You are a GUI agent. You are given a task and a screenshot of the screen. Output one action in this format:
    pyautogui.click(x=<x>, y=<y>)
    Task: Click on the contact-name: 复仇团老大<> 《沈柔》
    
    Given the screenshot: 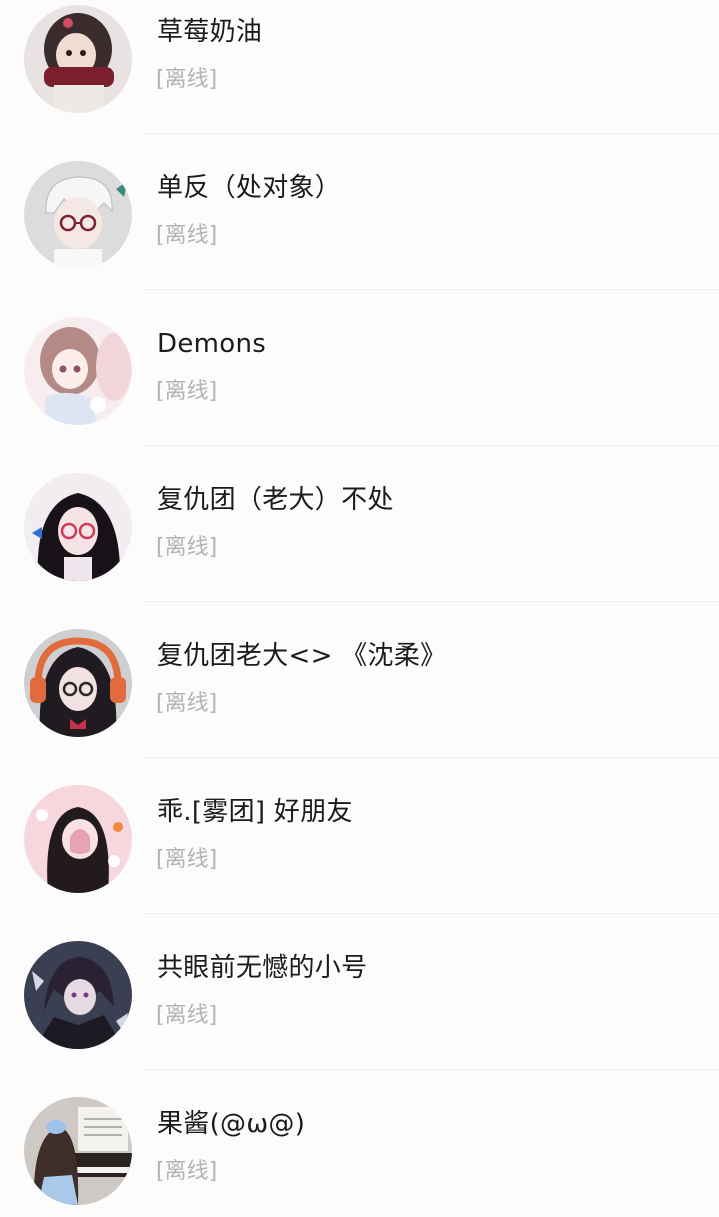 What is the action you would take?
    pyautogui.click(x=302, y=656)
    